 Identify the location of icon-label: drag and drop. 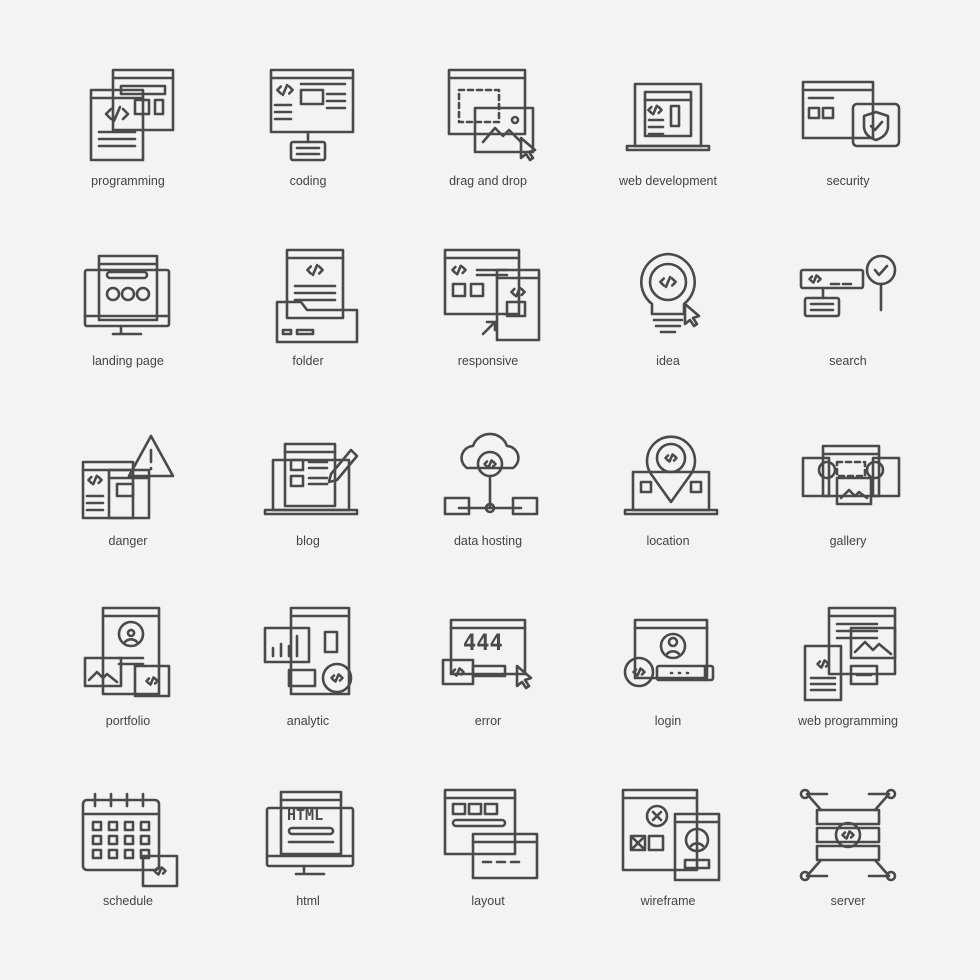
(488, 181).